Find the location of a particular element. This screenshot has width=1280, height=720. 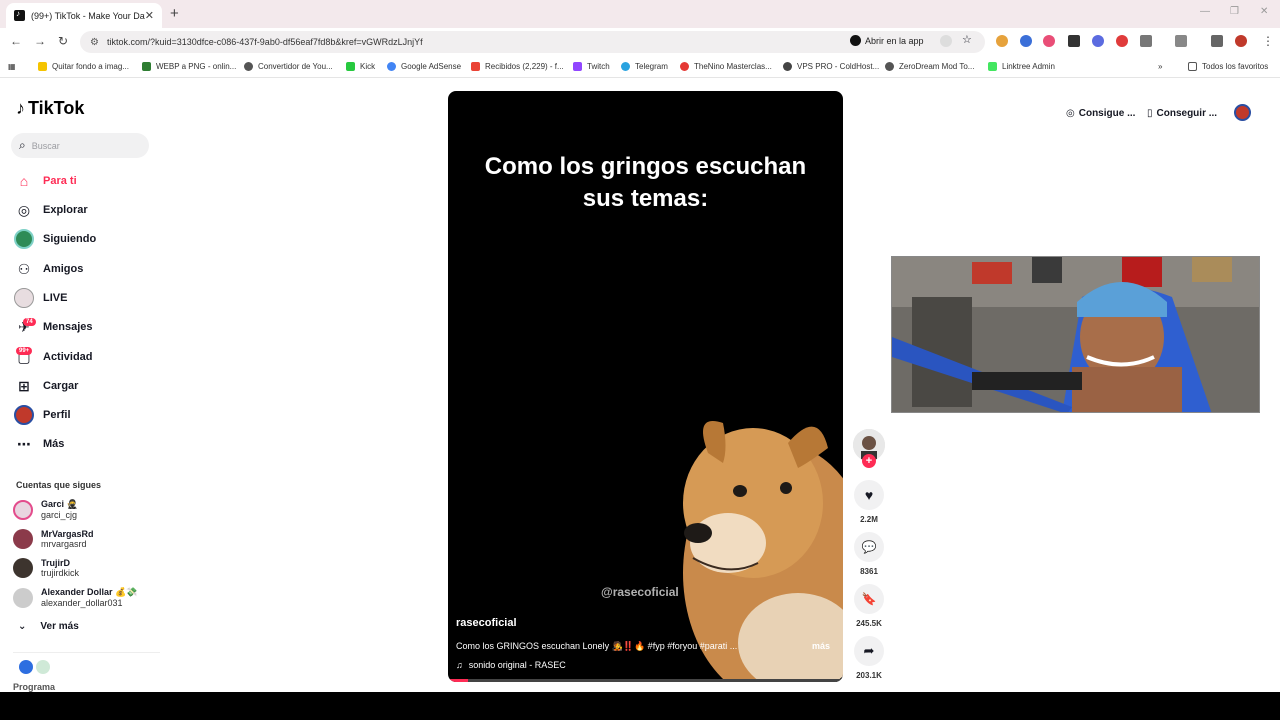

followed-account: Alexander Dollar 💰💸 alexander_dollar031 is located at coordinates (75, 597).